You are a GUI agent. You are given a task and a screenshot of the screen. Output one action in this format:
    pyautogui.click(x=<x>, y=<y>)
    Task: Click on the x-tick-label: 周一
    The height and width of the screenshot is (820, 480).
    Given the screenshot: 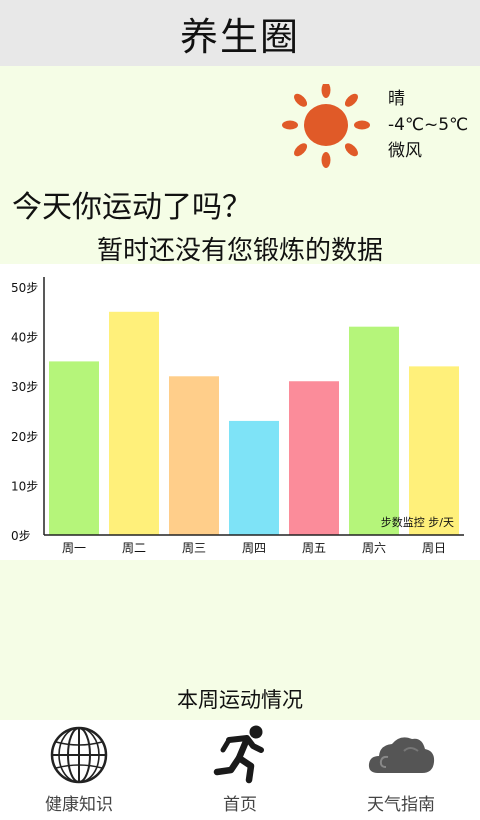 What is the action you would take?
    pyautogui.click(x=74, y=548)
    